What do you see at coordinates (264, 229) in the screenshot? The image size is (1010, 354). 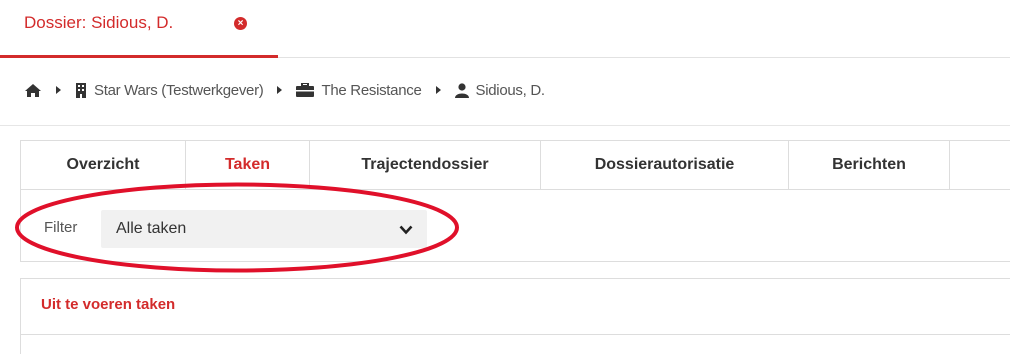 I see `filter-select: Alle taken` at bounding box center [264, 229].